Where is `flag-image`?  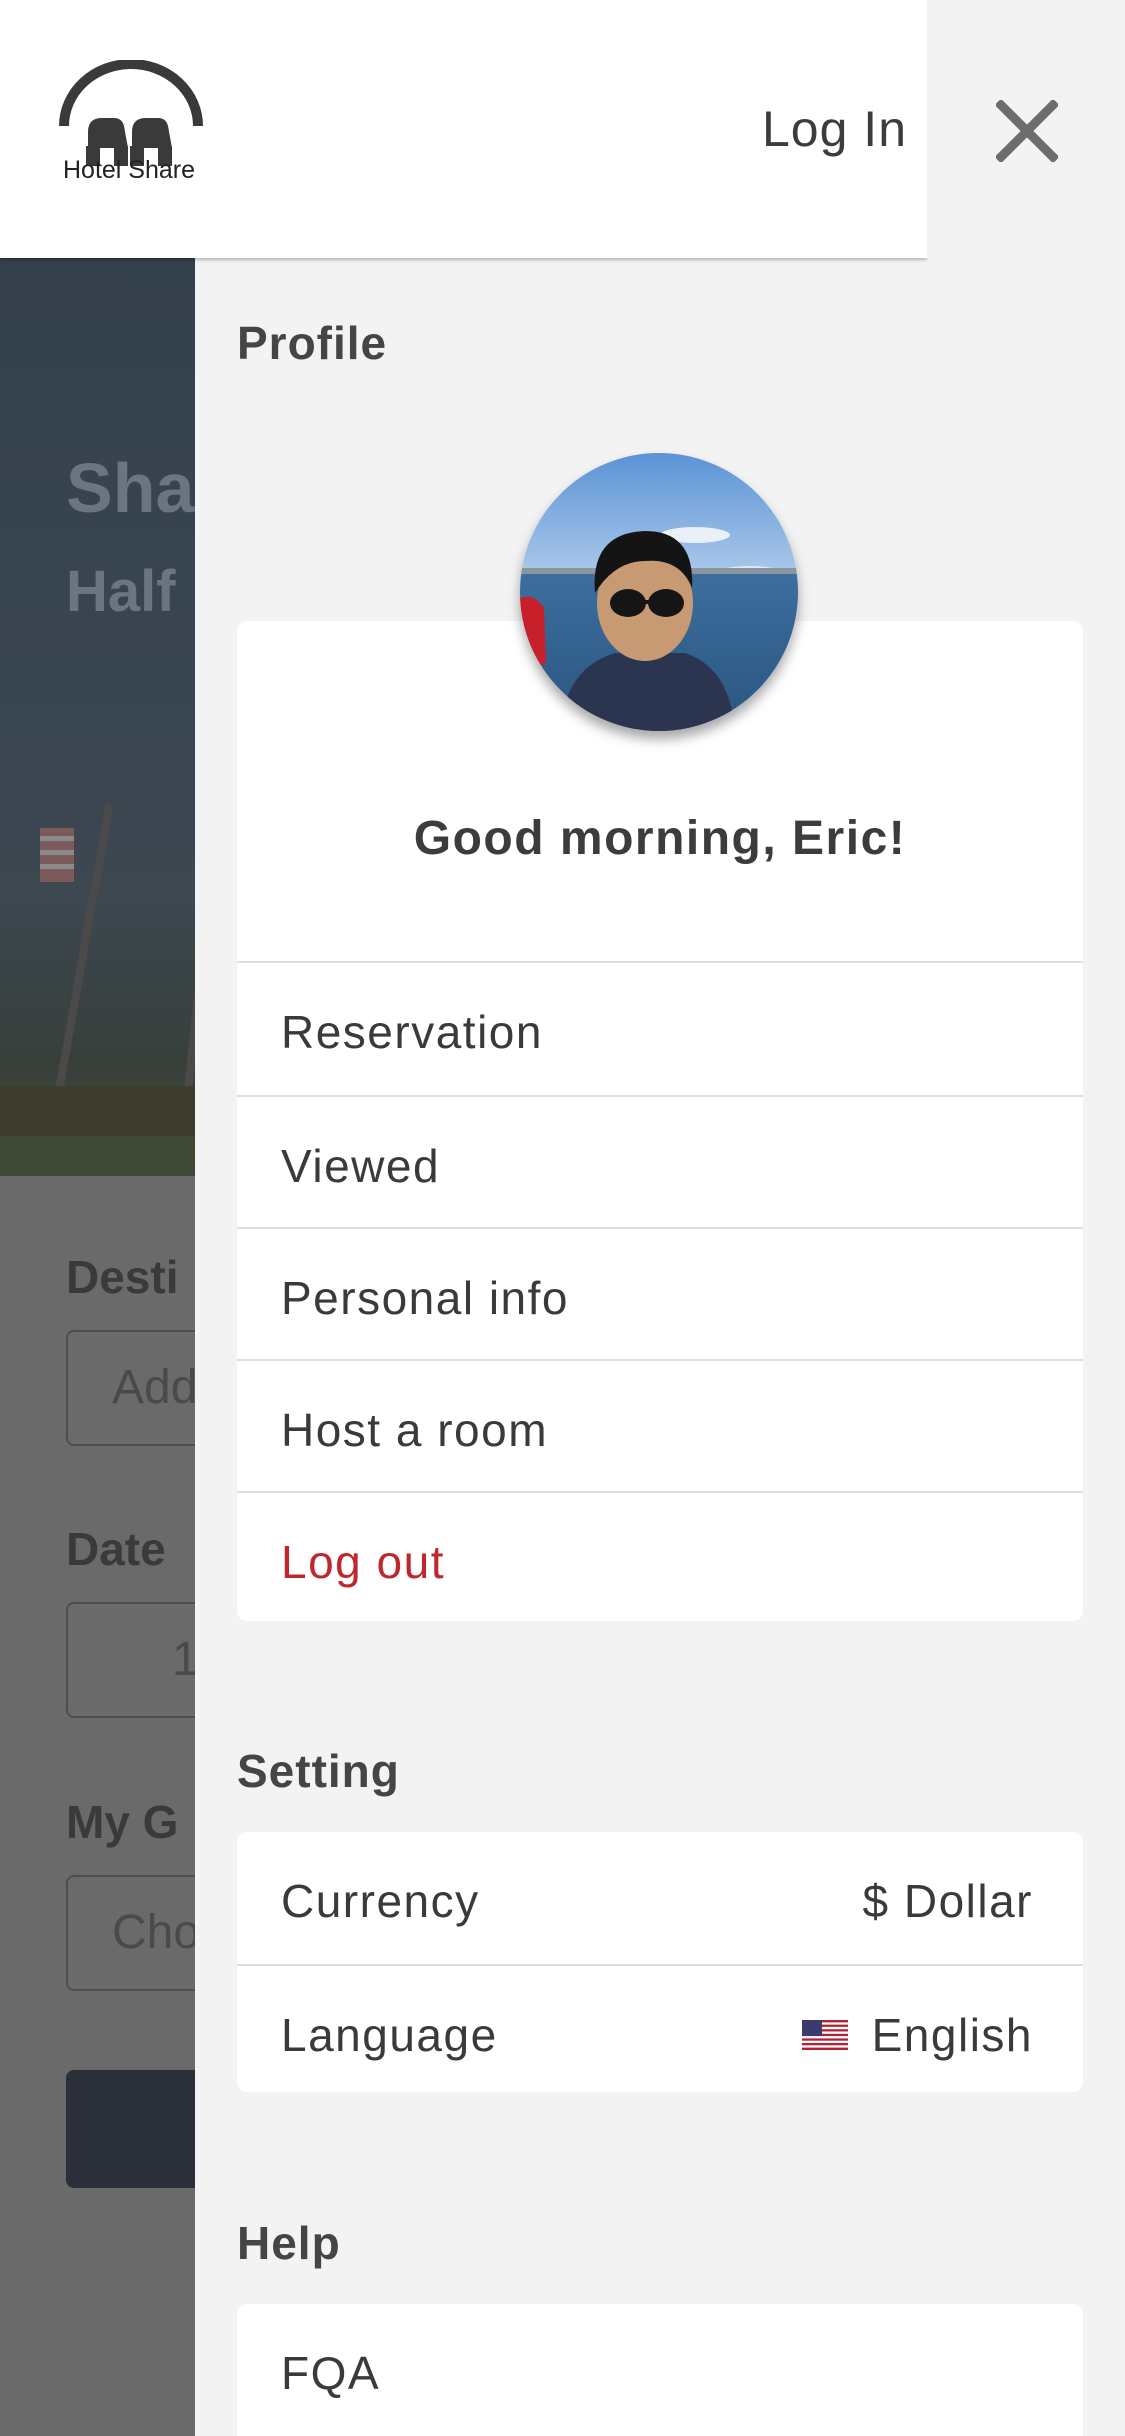
flag-image is located at coordinates (57, 855).